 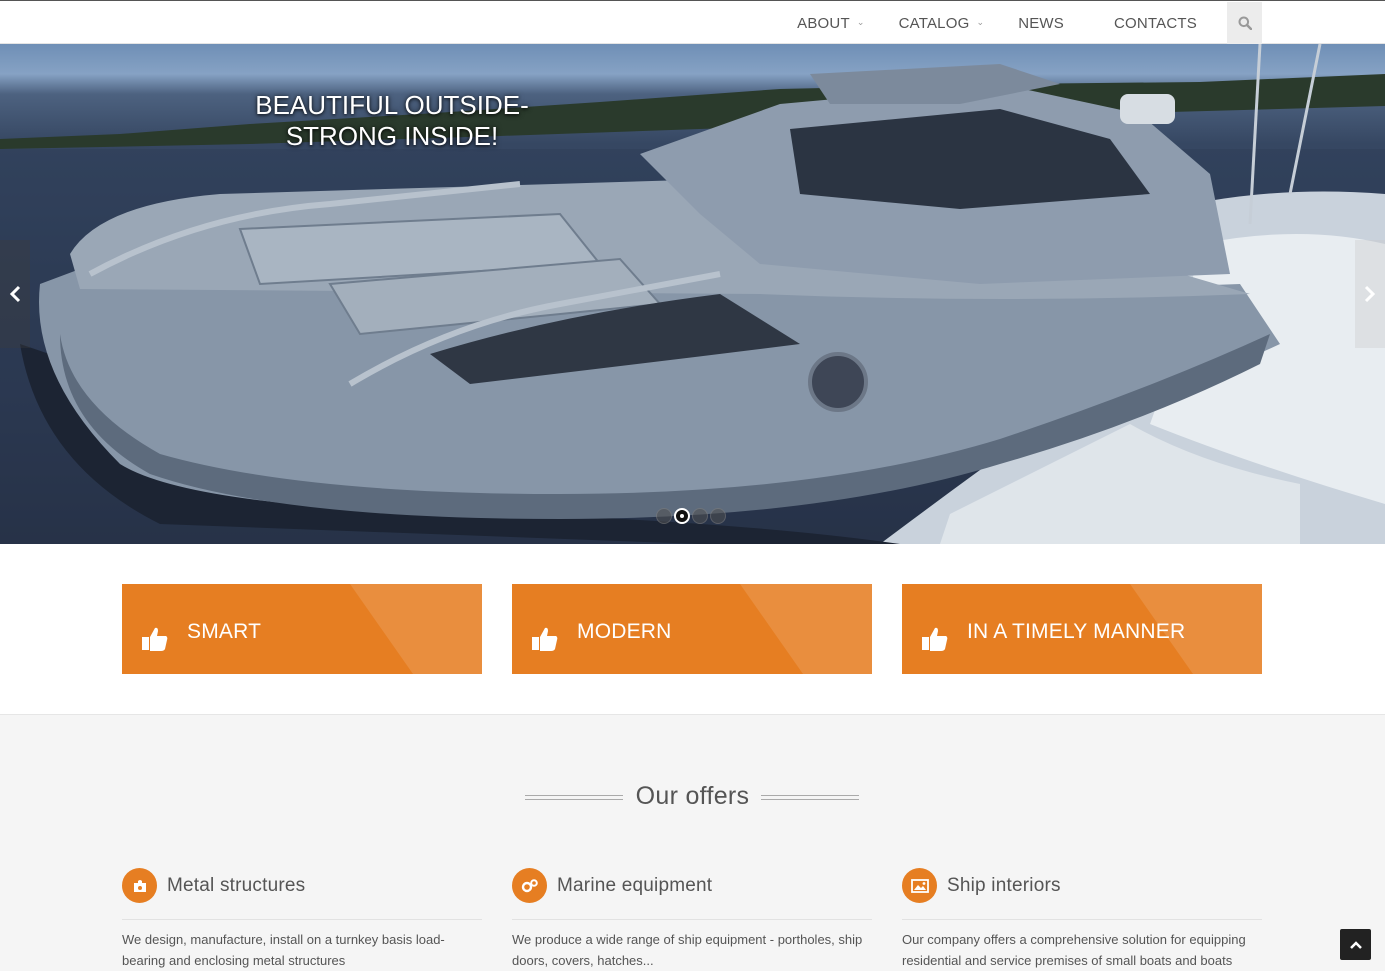 What do you see at coordinates (691, 516) in the screenshot?
I see `slider-pagination` at bounding box center [691, 516].